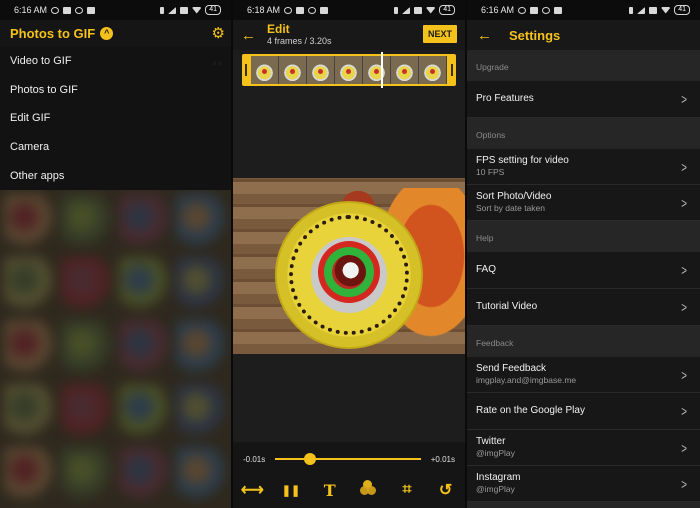 The image size is (700, 508). What do you see at coordinates (31, 10) in the screenshot?
I see `status-time: 6:16 AM` at bounding box center [31, 10].